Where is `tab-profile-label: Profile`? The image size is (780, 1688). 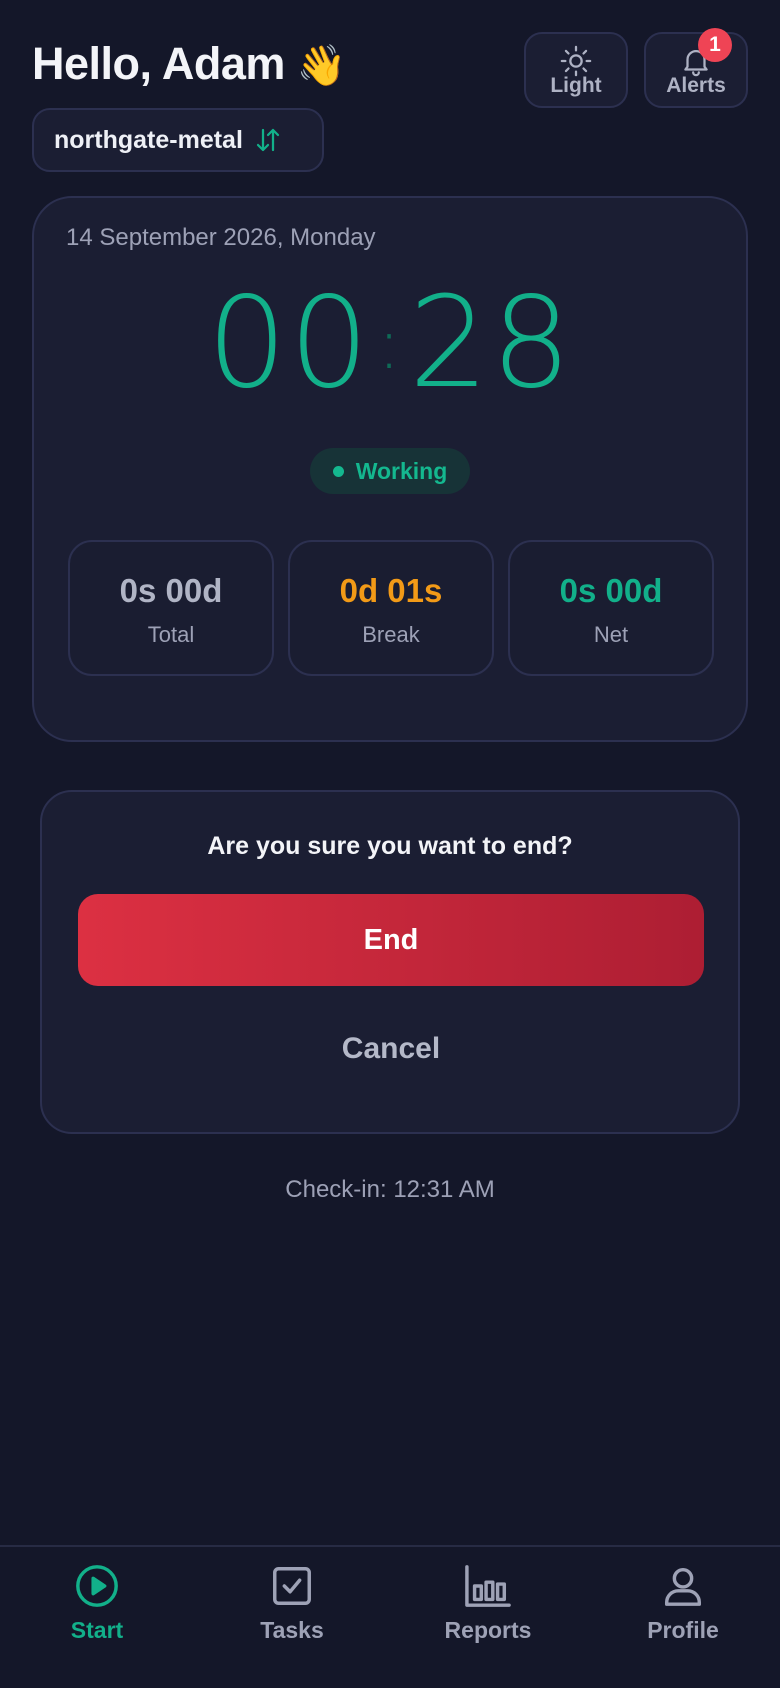 tab-profile-label: Profile is located at coordinates (683, 1630).